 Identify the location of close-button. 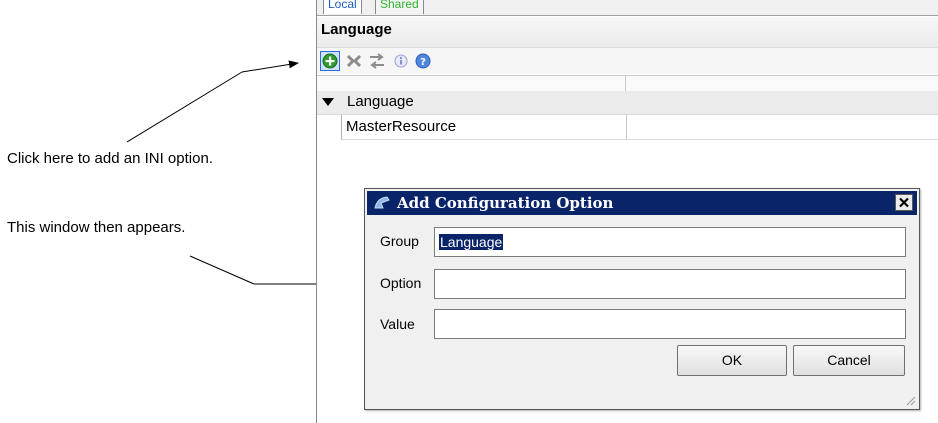
(904, 202).